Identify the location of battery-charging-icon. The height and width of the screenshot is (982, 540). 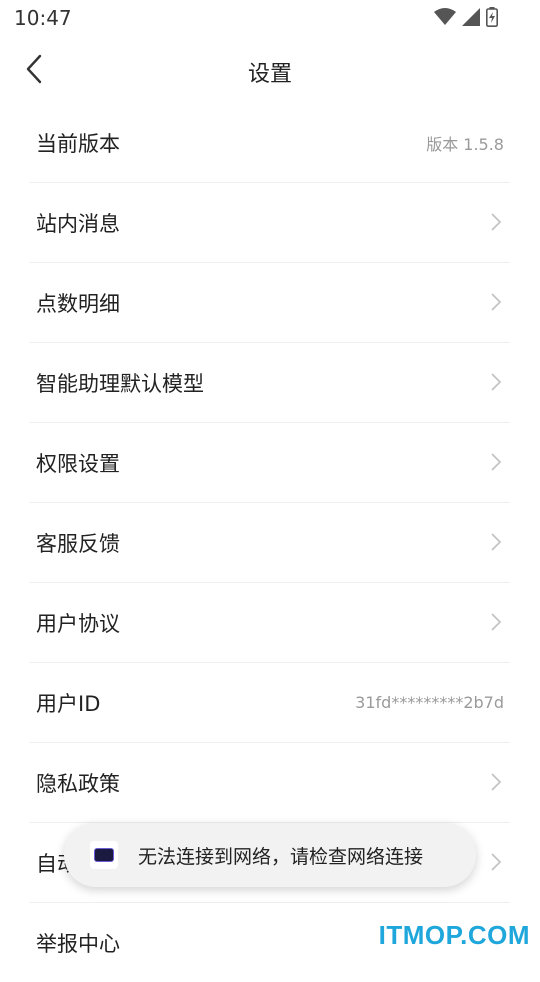
(492, 17).